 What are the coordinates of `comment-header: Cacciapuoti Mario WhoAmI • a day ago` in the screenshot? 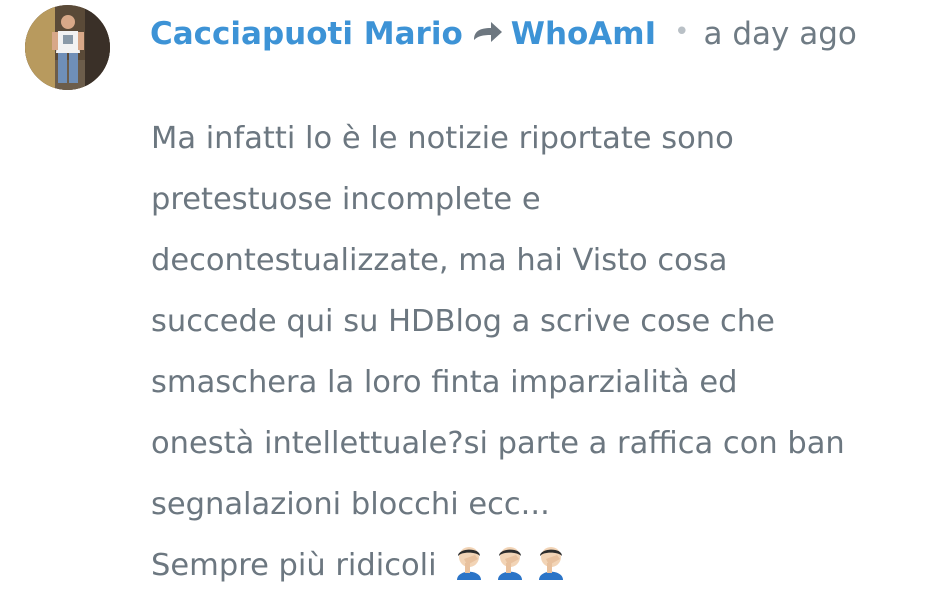 It's located at (503, 34).